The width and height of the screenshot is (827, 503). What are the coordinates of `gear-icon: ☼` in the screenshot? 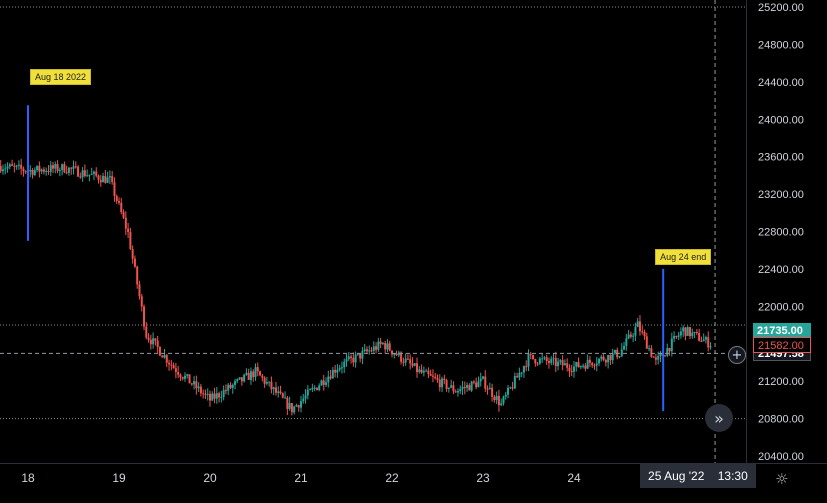 It's located at (781, 479).